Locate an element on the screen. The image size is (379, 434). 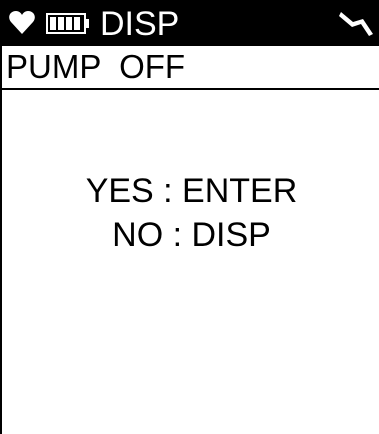
pump-icon is located at coordinates (356, 24).